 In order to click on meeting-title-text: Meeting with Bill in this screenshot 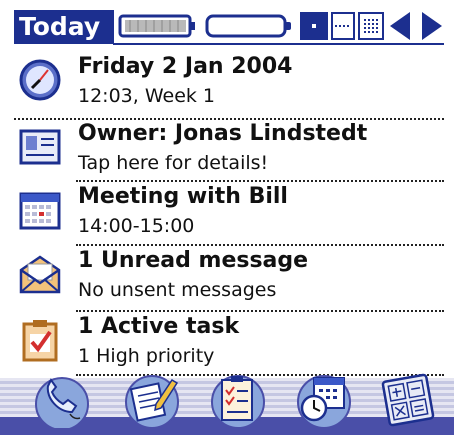, I will do `click(183, 196)`.